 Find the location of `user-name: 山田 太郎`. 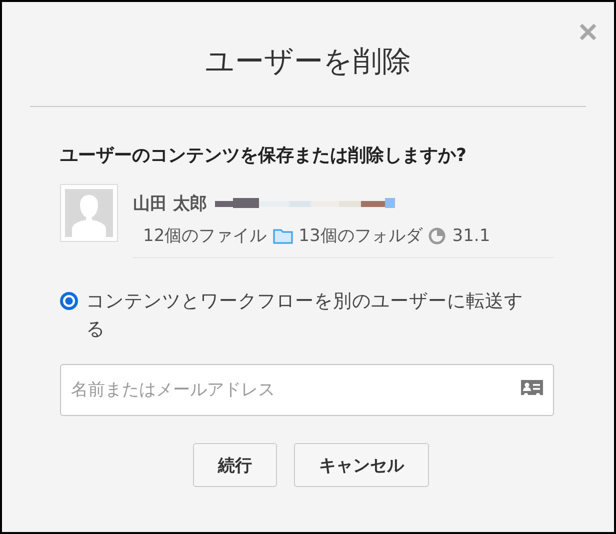

user-name: 山田 太郎 is located at coordinates (170, 203).